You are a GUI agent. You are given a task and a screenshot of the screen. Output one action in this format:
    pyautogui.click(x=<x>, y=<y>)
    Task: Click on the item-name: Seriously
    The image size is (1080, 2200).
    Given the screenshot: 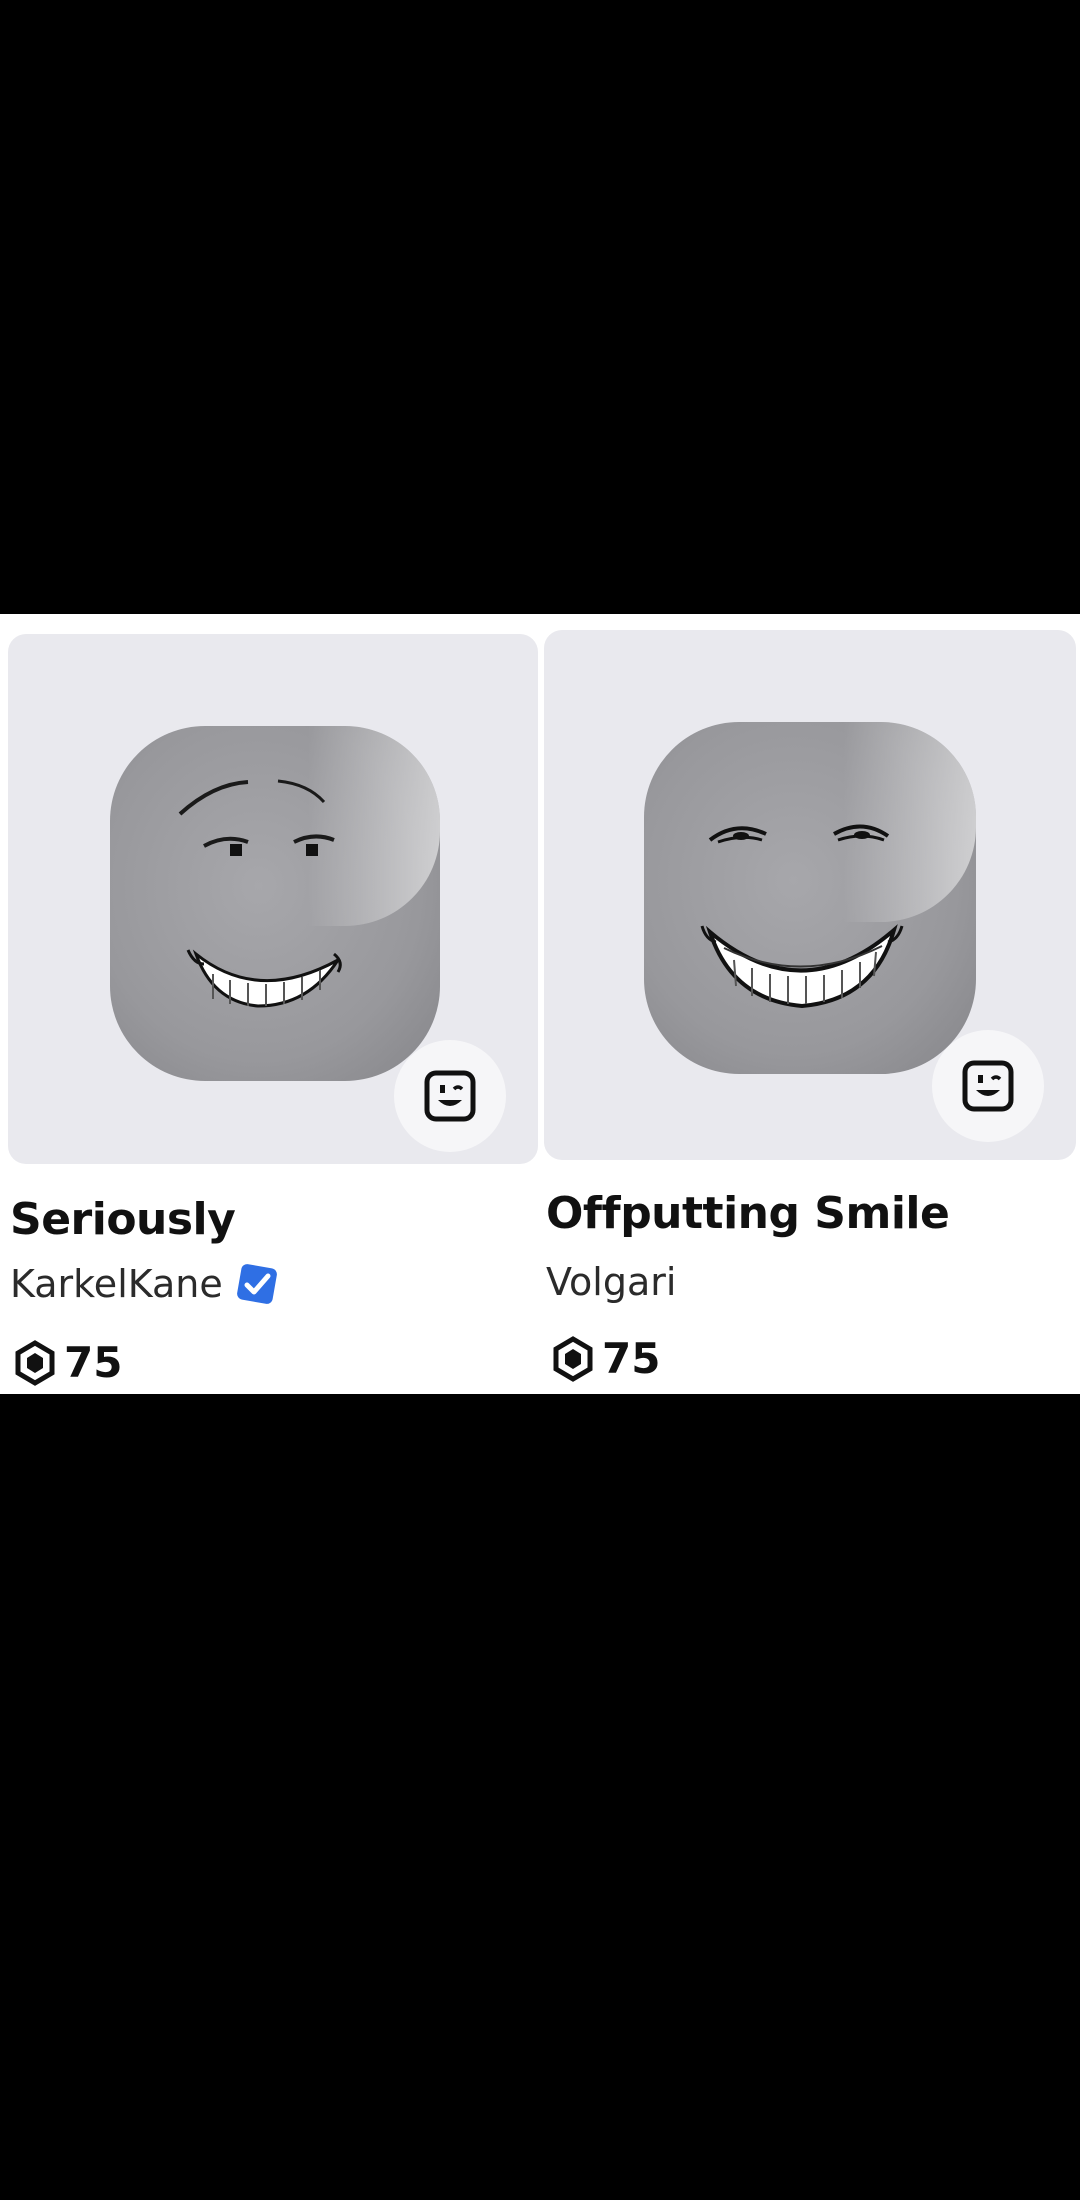 What is the action you would take?
    pyautogui.click(x=123, y=1219)
    